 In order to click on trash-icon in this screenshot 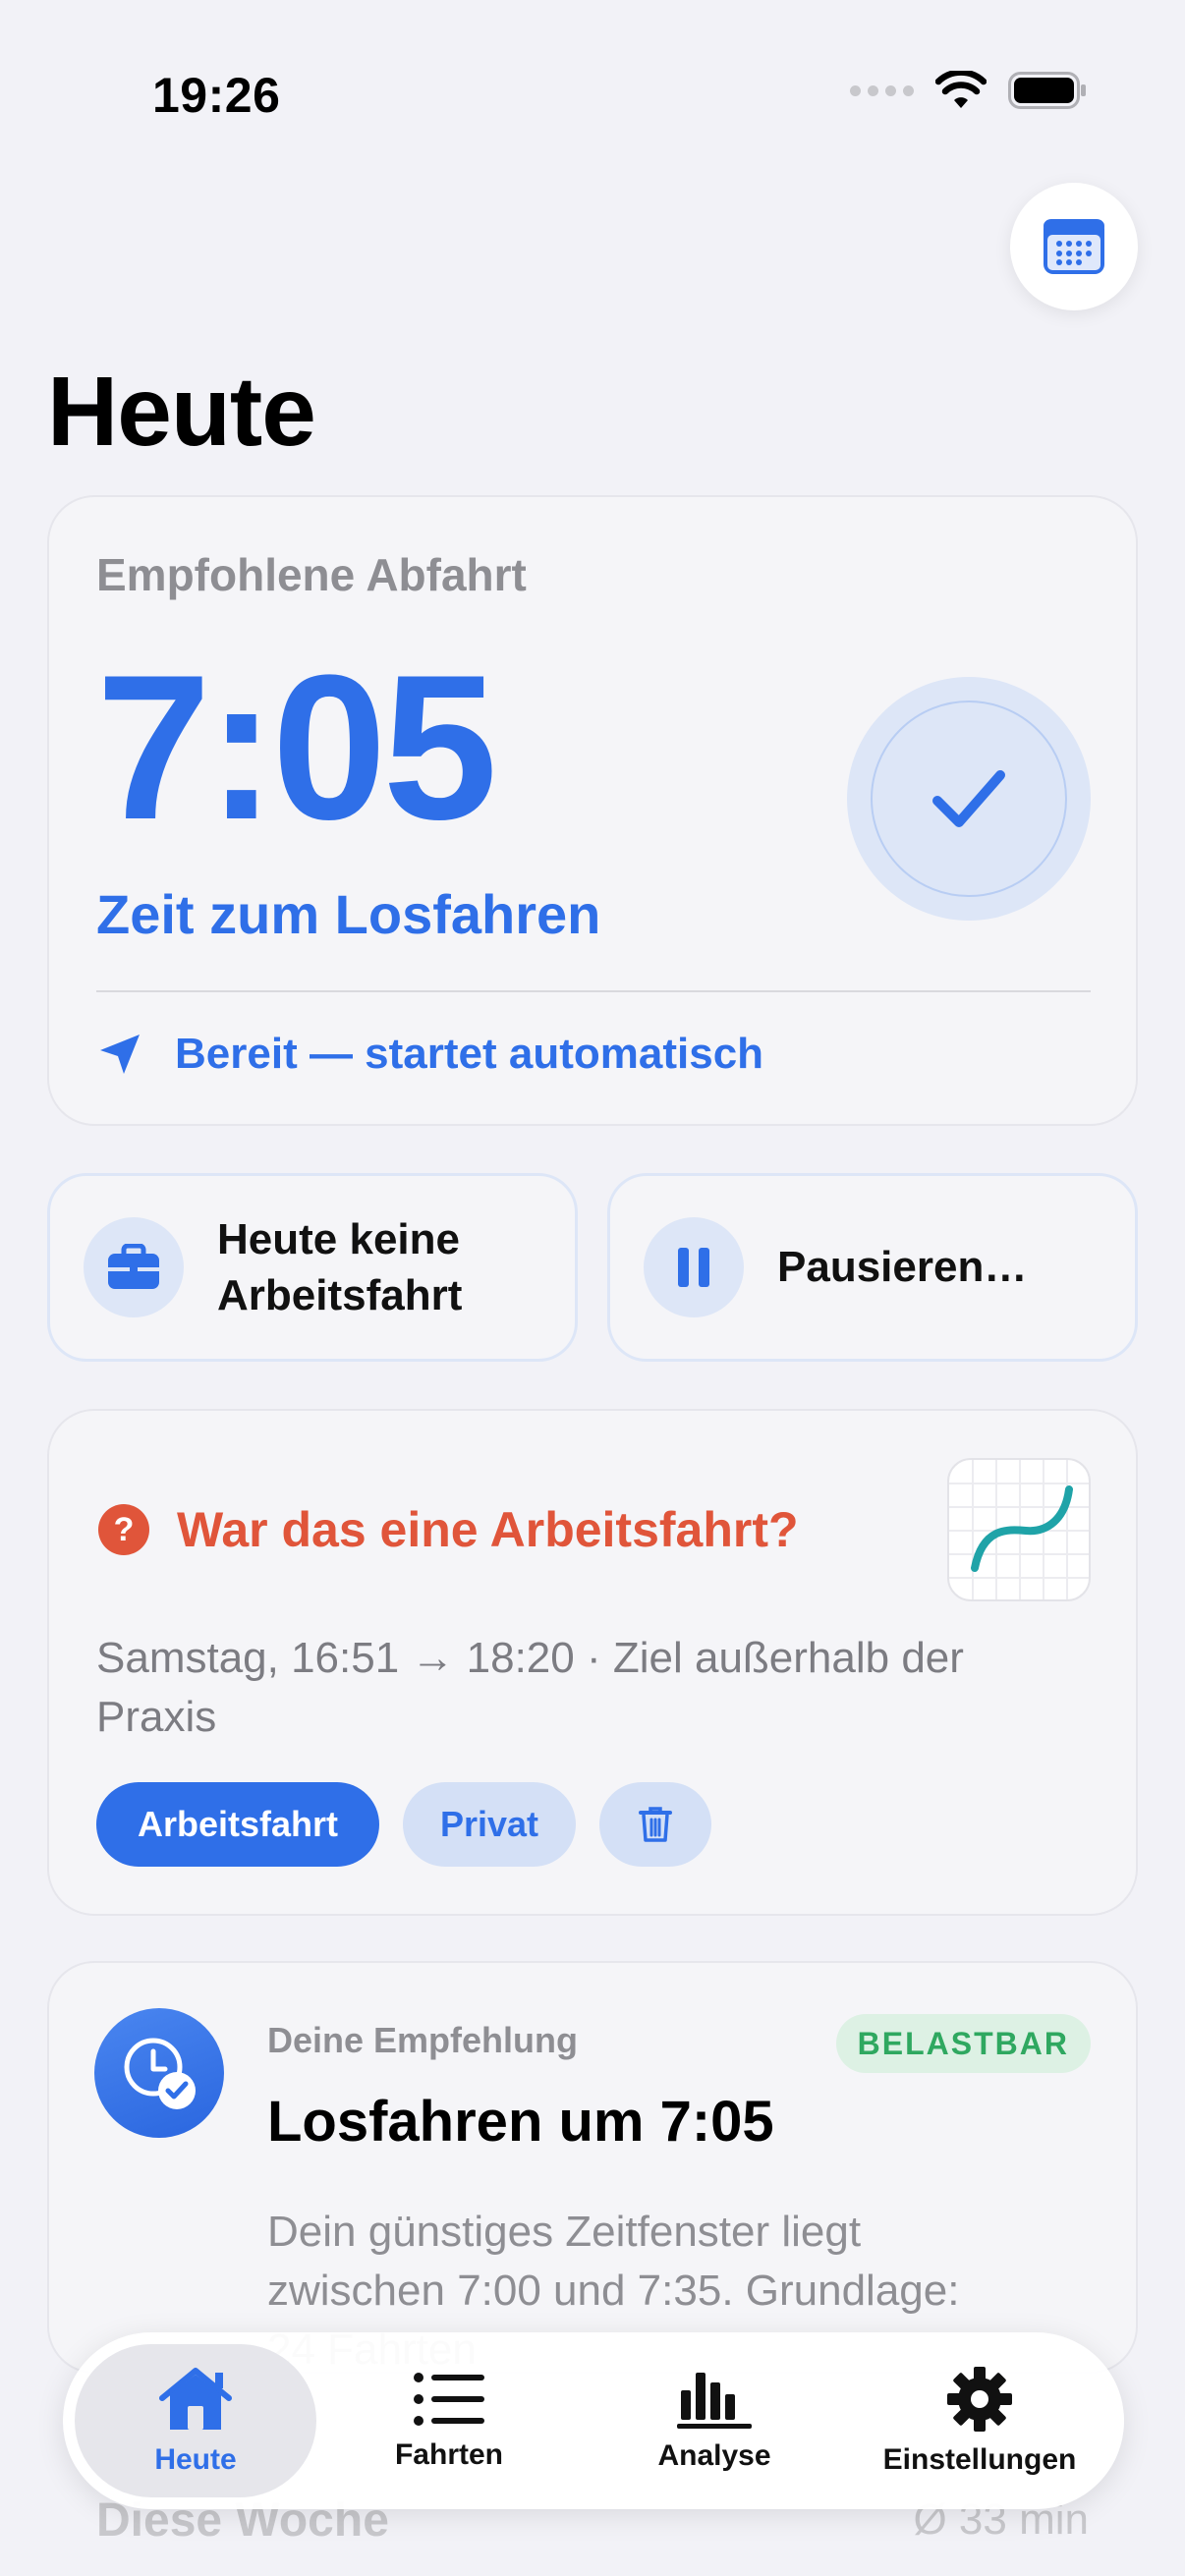, I will do `click(656, 1824)`.